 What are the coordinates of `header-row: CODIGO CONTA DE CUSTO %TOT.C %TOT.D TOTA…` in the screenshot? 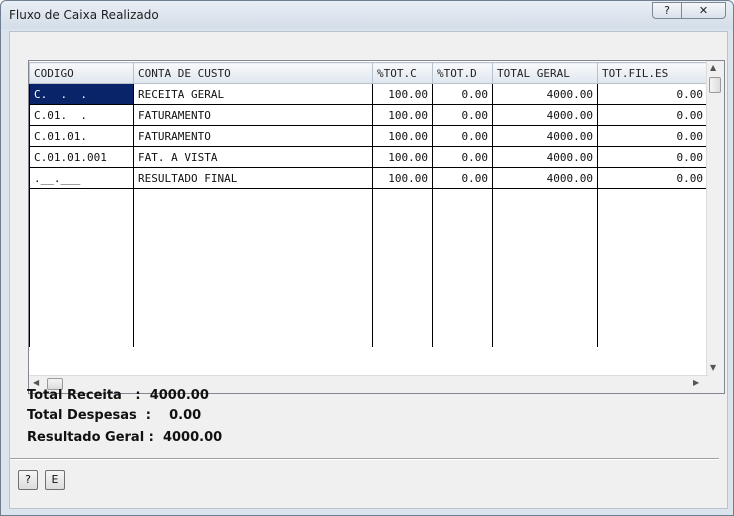 It's located at (368, 73).